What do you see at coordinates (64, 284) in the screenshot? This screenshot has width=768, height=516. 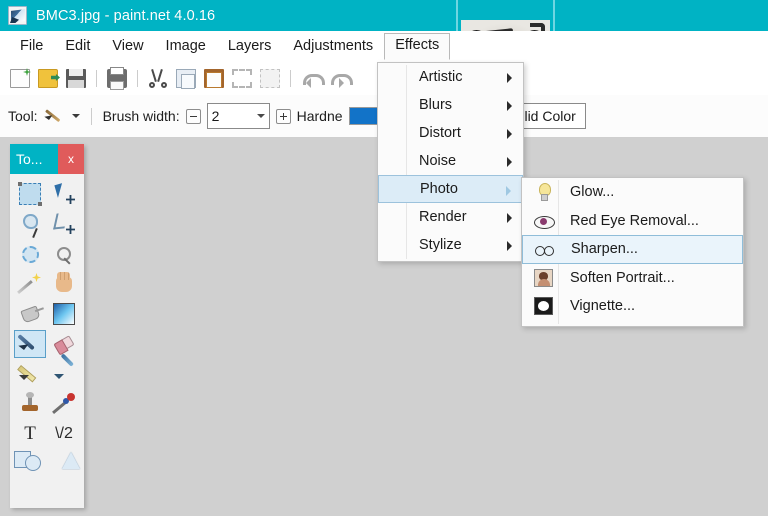 I see `pan-tool` at bounding box center [64, 284].